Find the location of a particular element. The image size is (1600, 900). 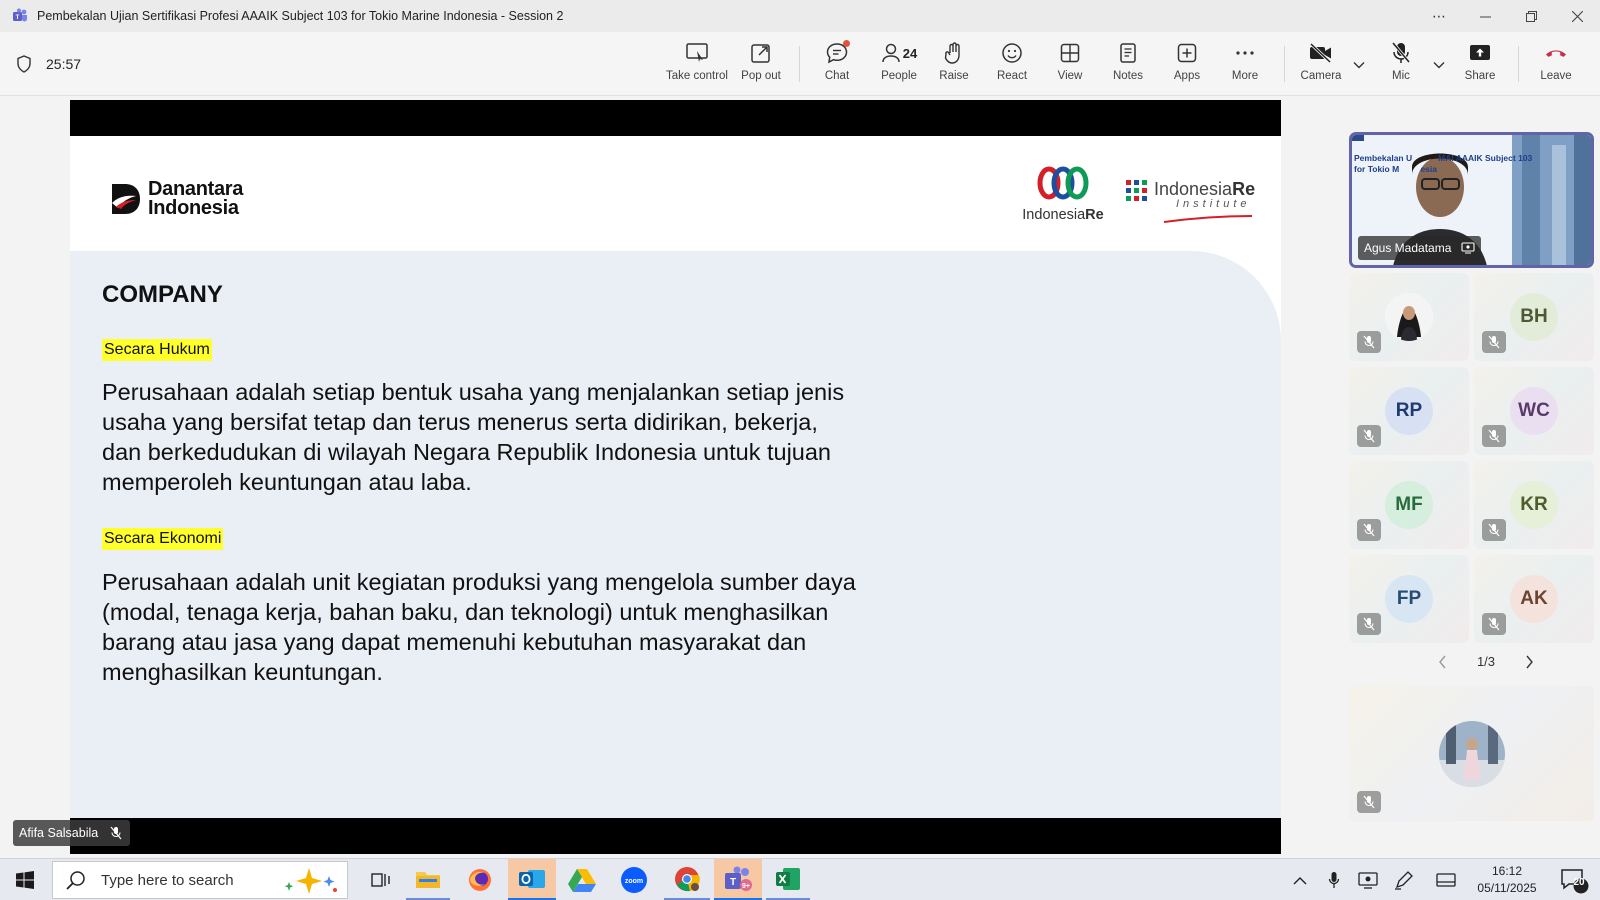

camera-button: Camera is located at coordinates (1321, 65).